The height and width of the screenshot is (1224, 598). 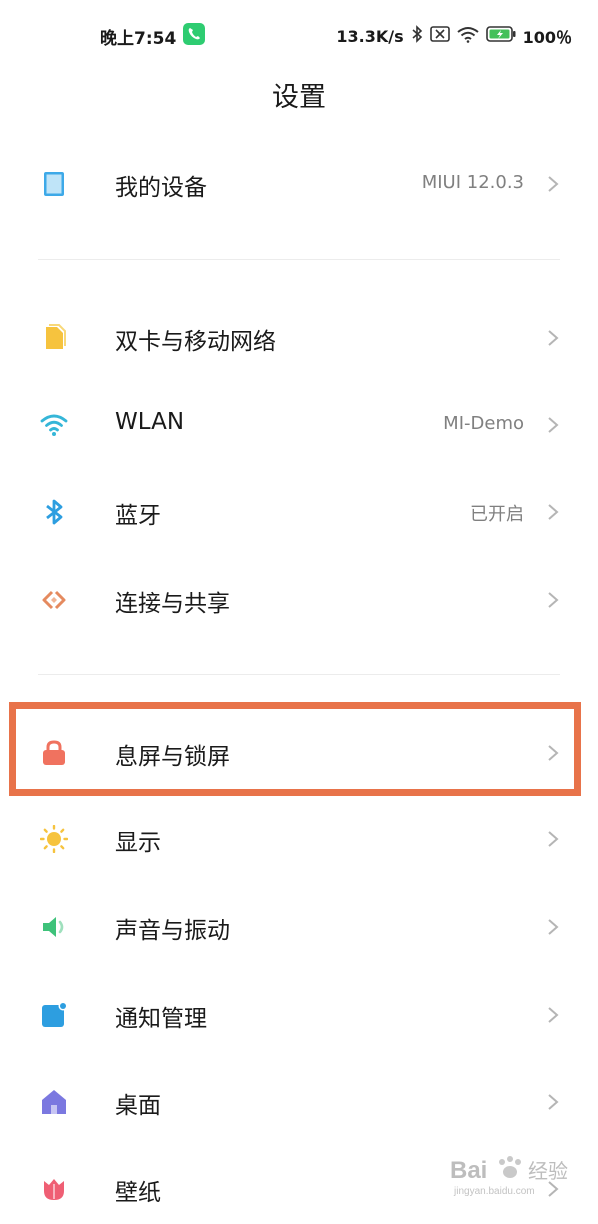 I want to click on settings-item-label: 壁纸, so click(x=138, y=1193).